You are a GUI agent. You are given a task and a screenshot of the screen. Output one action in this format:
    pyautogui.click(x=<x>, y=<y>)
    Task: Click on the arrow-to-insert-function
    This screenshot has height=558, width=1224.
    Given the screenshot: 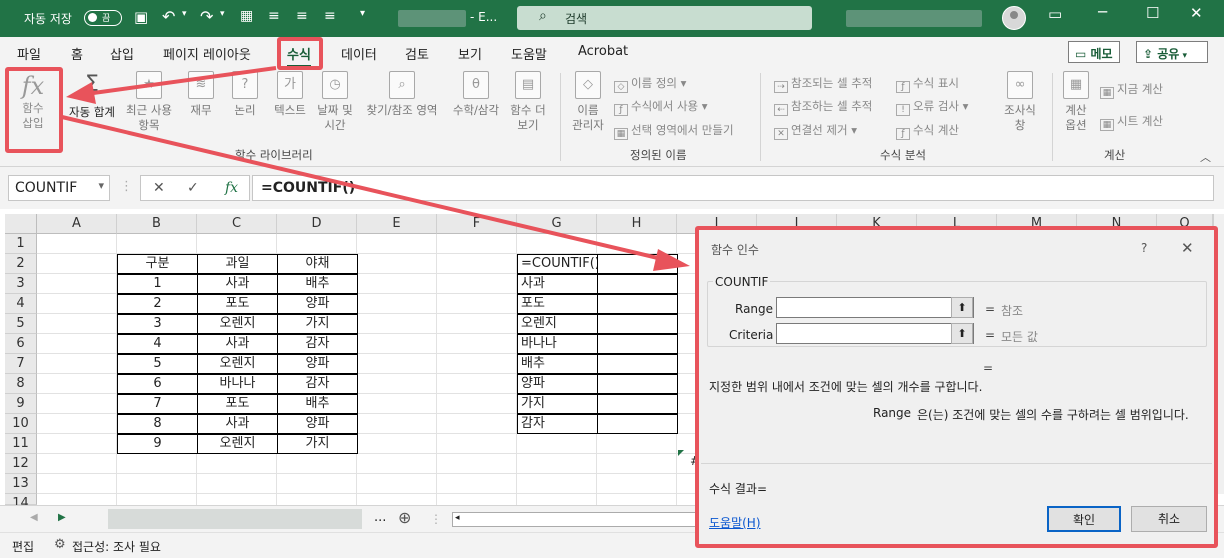 What is the action you would take?
    pyautogui.click(x=181, y=81)
    